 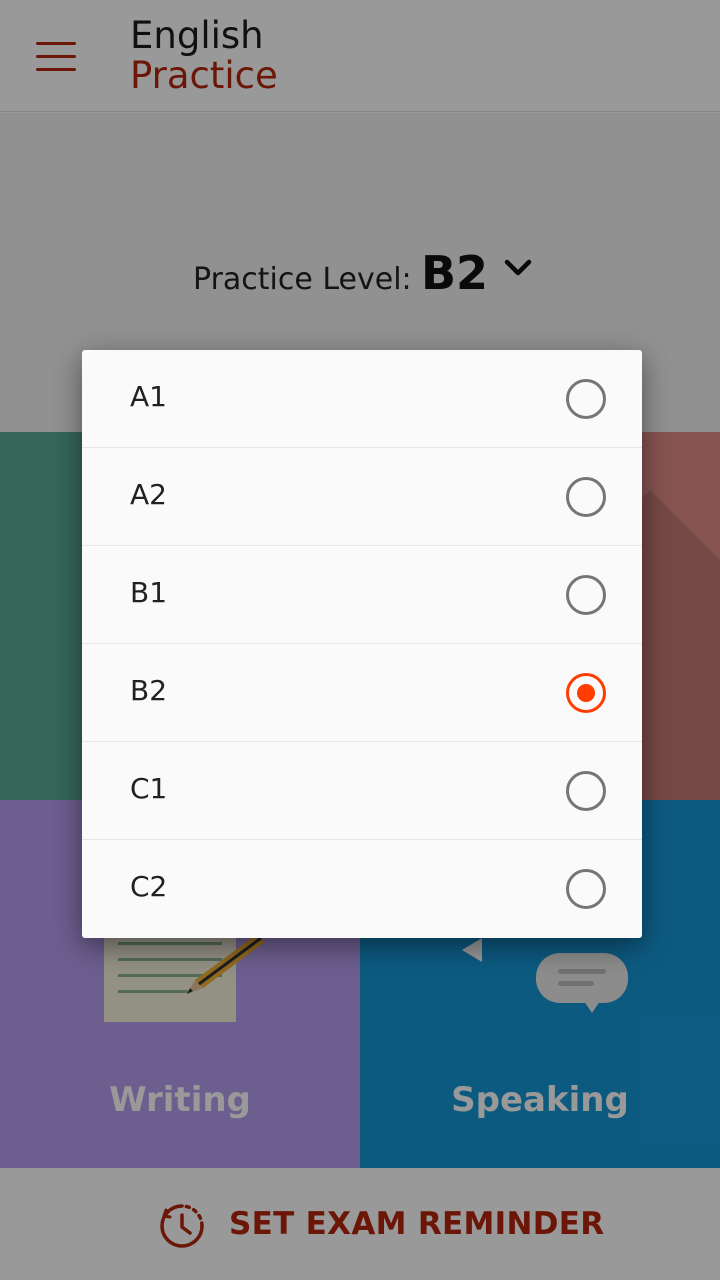 What do you see at coordinates (362, 693) in the screenshot?
I see `level-option-b2: B2` at bounding box center [362, 693].